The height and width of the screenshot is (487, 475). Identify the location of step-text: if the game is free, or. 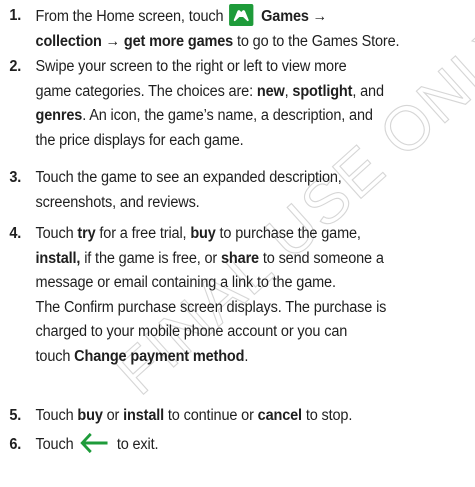
(151, 258).